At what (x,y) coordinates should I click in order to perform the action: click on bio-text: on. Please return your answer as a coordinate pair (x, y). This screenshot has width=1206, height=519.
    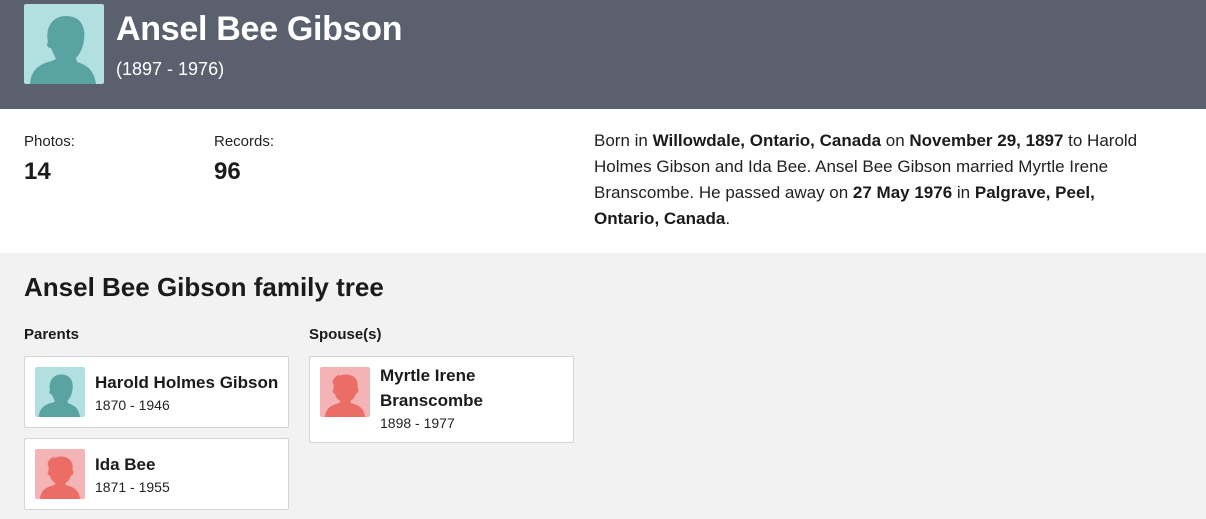
    Looking at the image, I should click on (895, 140).